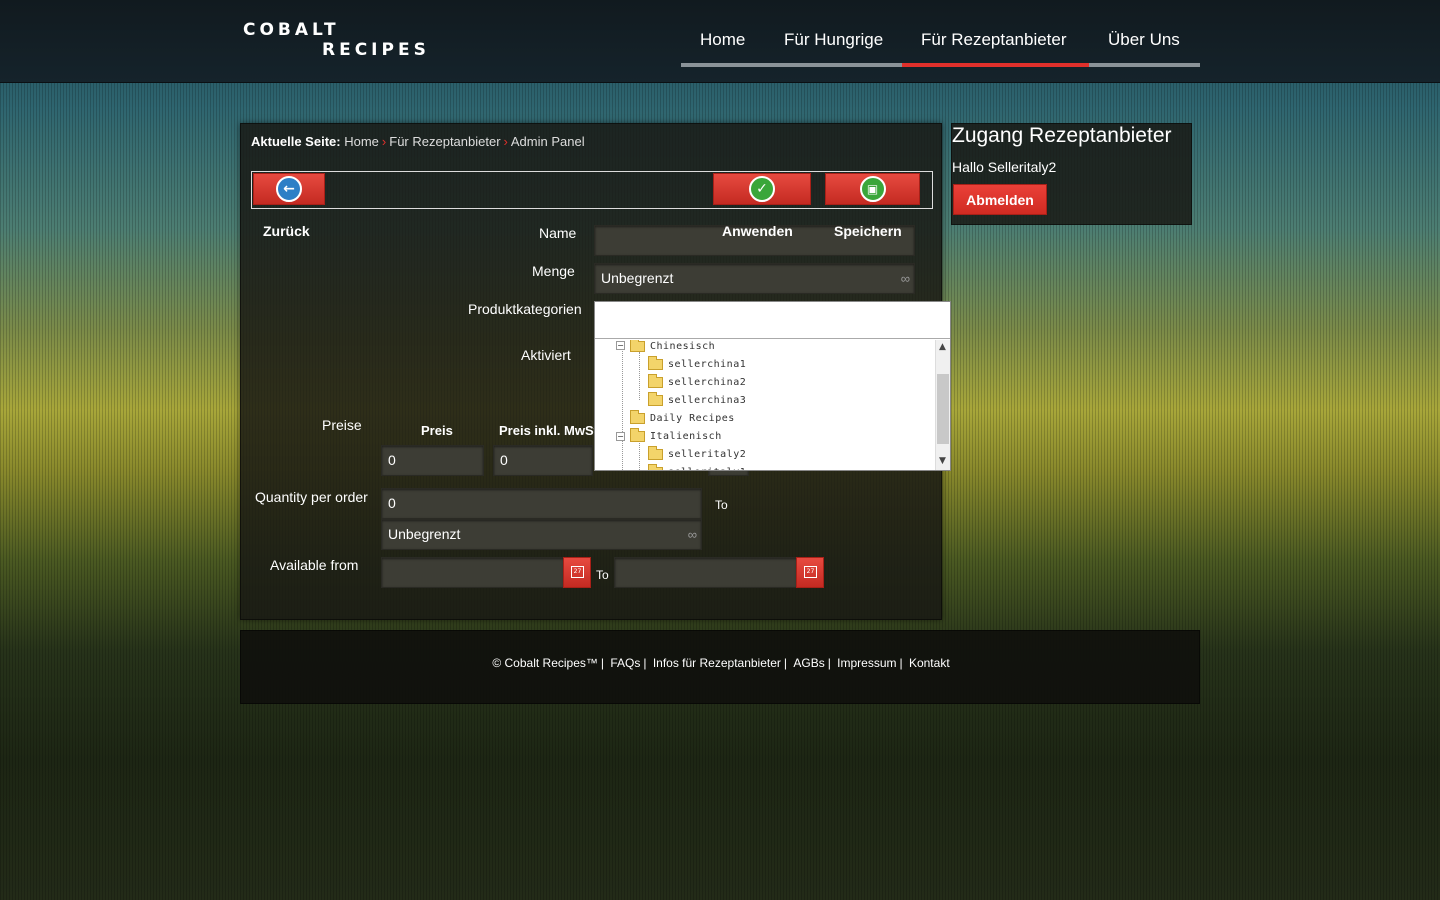 This screenshot has height=900, width=1440. I want to click on tree-node-sellerchina2: sellerchina2, so click(697, 382).